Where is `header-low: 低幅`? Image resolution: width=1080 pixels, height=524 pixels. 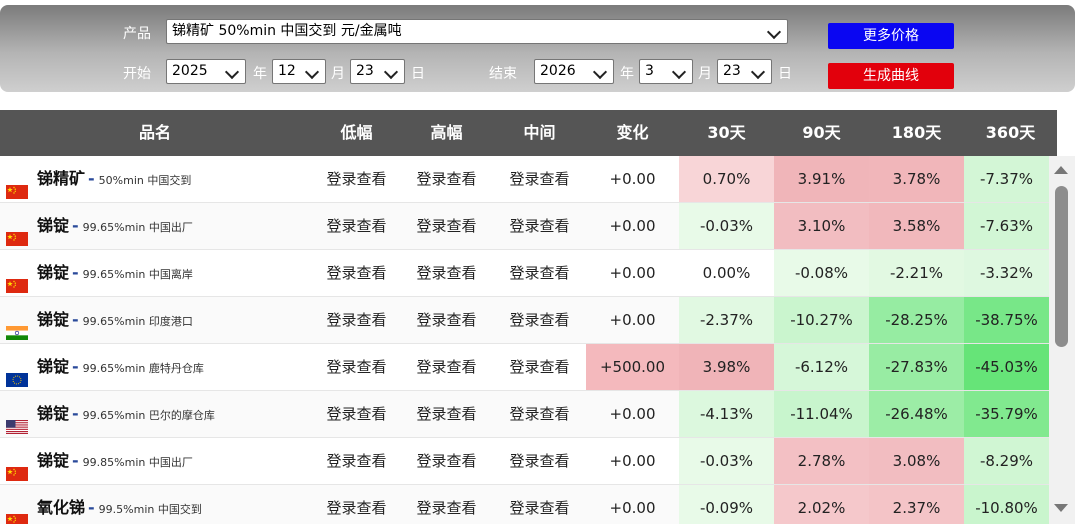
header-low: 低幅 is located at coordinates (356, 133).